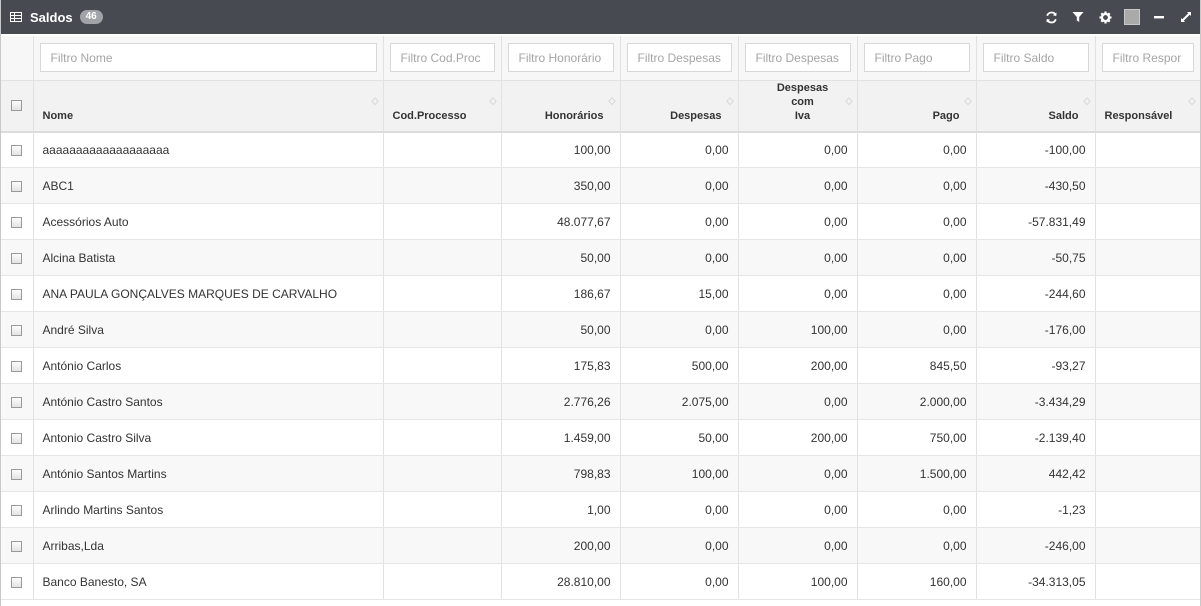 This screenshot has width=1201, height=606. I want to click on column-label-despesas-iva-2: Iva, so click(802, 115).